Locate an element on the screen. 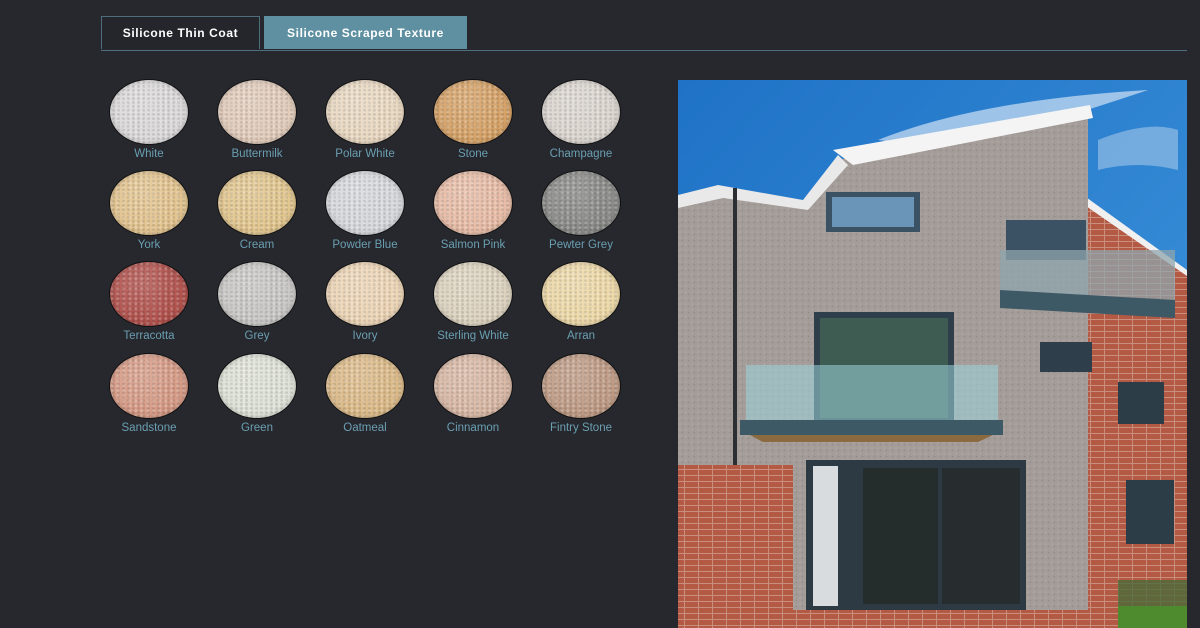 Image resolution: width=1200 pixels, height=628 pixels. swatch-label: Grey is located at coordinates (257, 336).